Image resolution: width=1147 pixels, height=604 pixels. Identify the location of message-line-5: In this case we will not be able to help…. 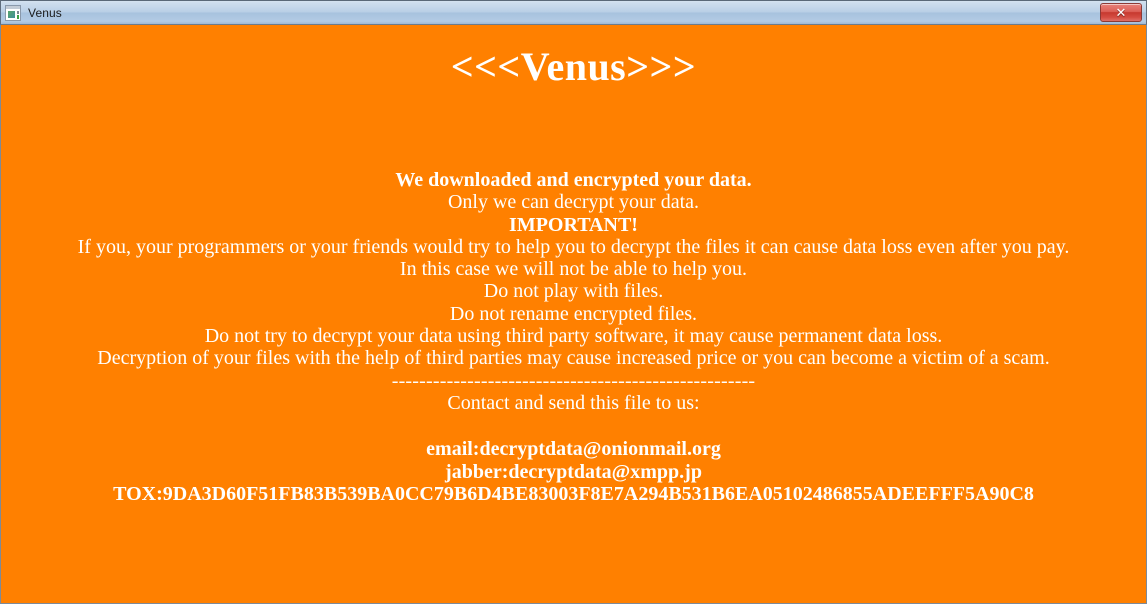
(573, 269).